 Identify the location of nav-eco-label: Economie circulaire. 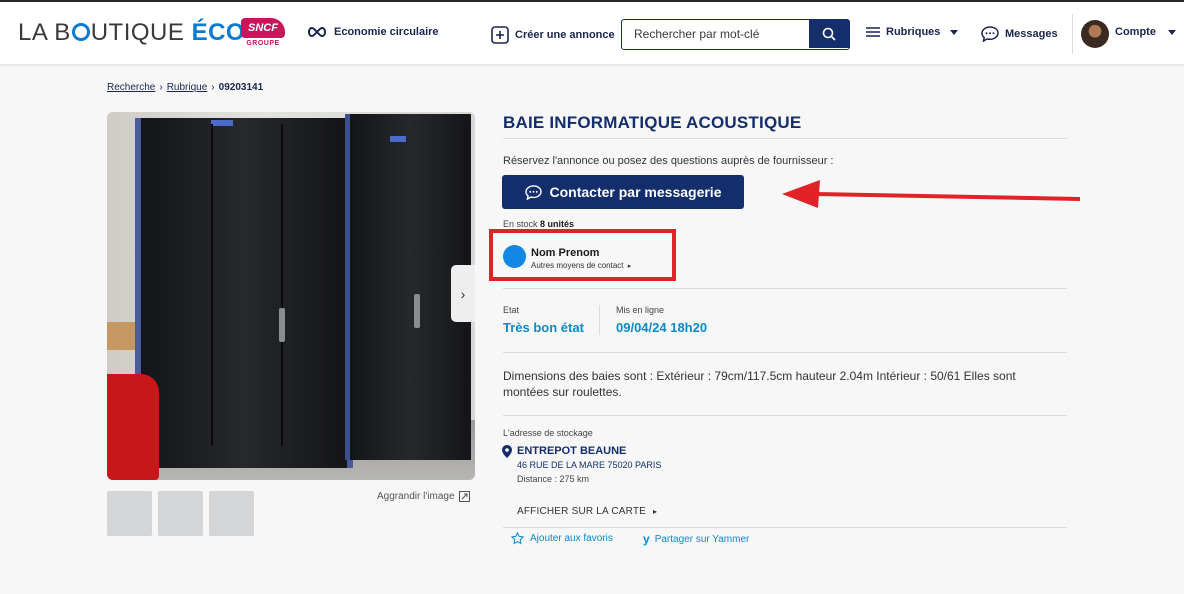
(386, 32).